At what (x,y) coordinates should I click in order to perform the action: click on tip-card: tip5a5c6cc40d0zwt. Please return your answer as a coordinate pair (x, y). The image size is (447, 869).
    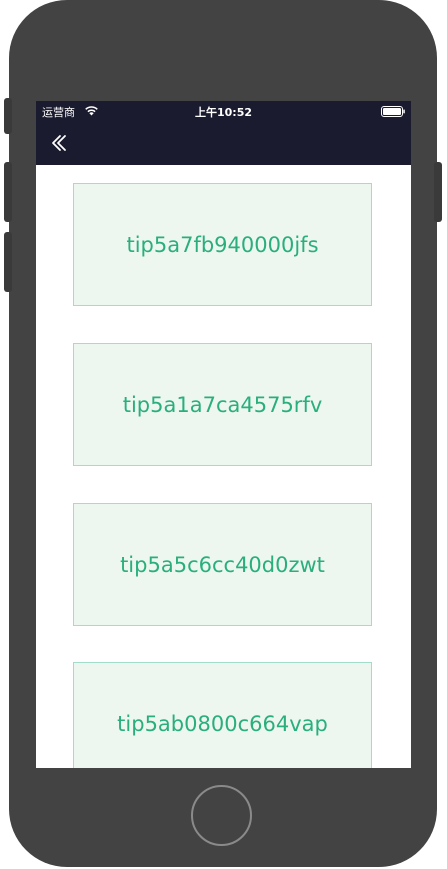
    Looking at the image, I should click on (222, 564).